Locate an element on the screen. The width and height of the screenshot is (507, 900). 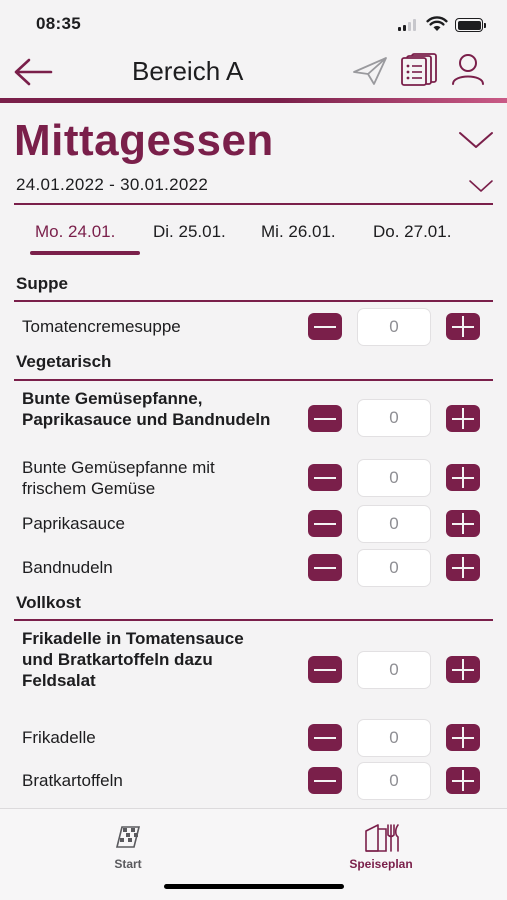
nav-speiseplan: Speiseplan is located at coordinates (381, 846).